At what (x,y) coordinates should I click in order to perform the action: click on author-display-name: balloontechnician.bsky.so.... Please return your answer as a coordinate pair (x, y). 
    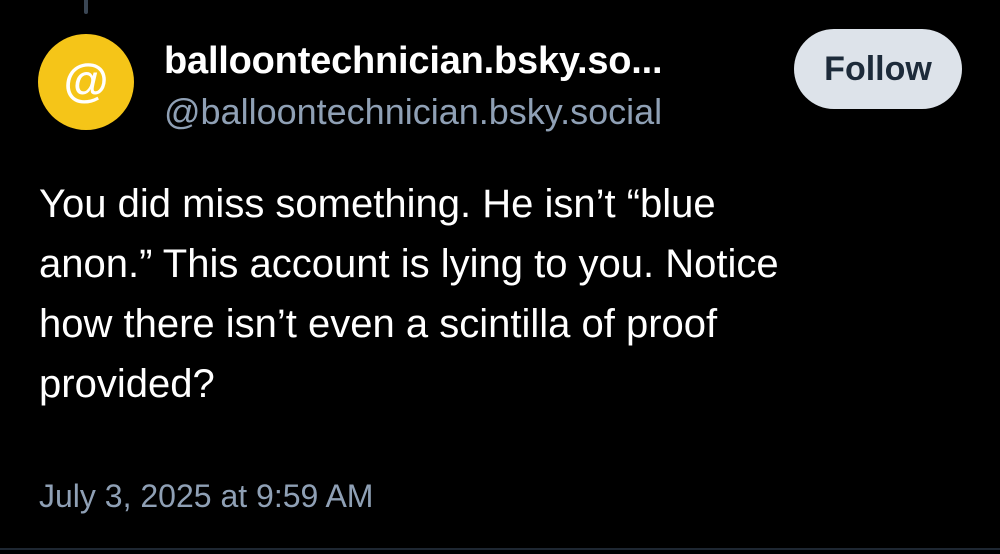
    Looking at the image, I should click on (413, 61).